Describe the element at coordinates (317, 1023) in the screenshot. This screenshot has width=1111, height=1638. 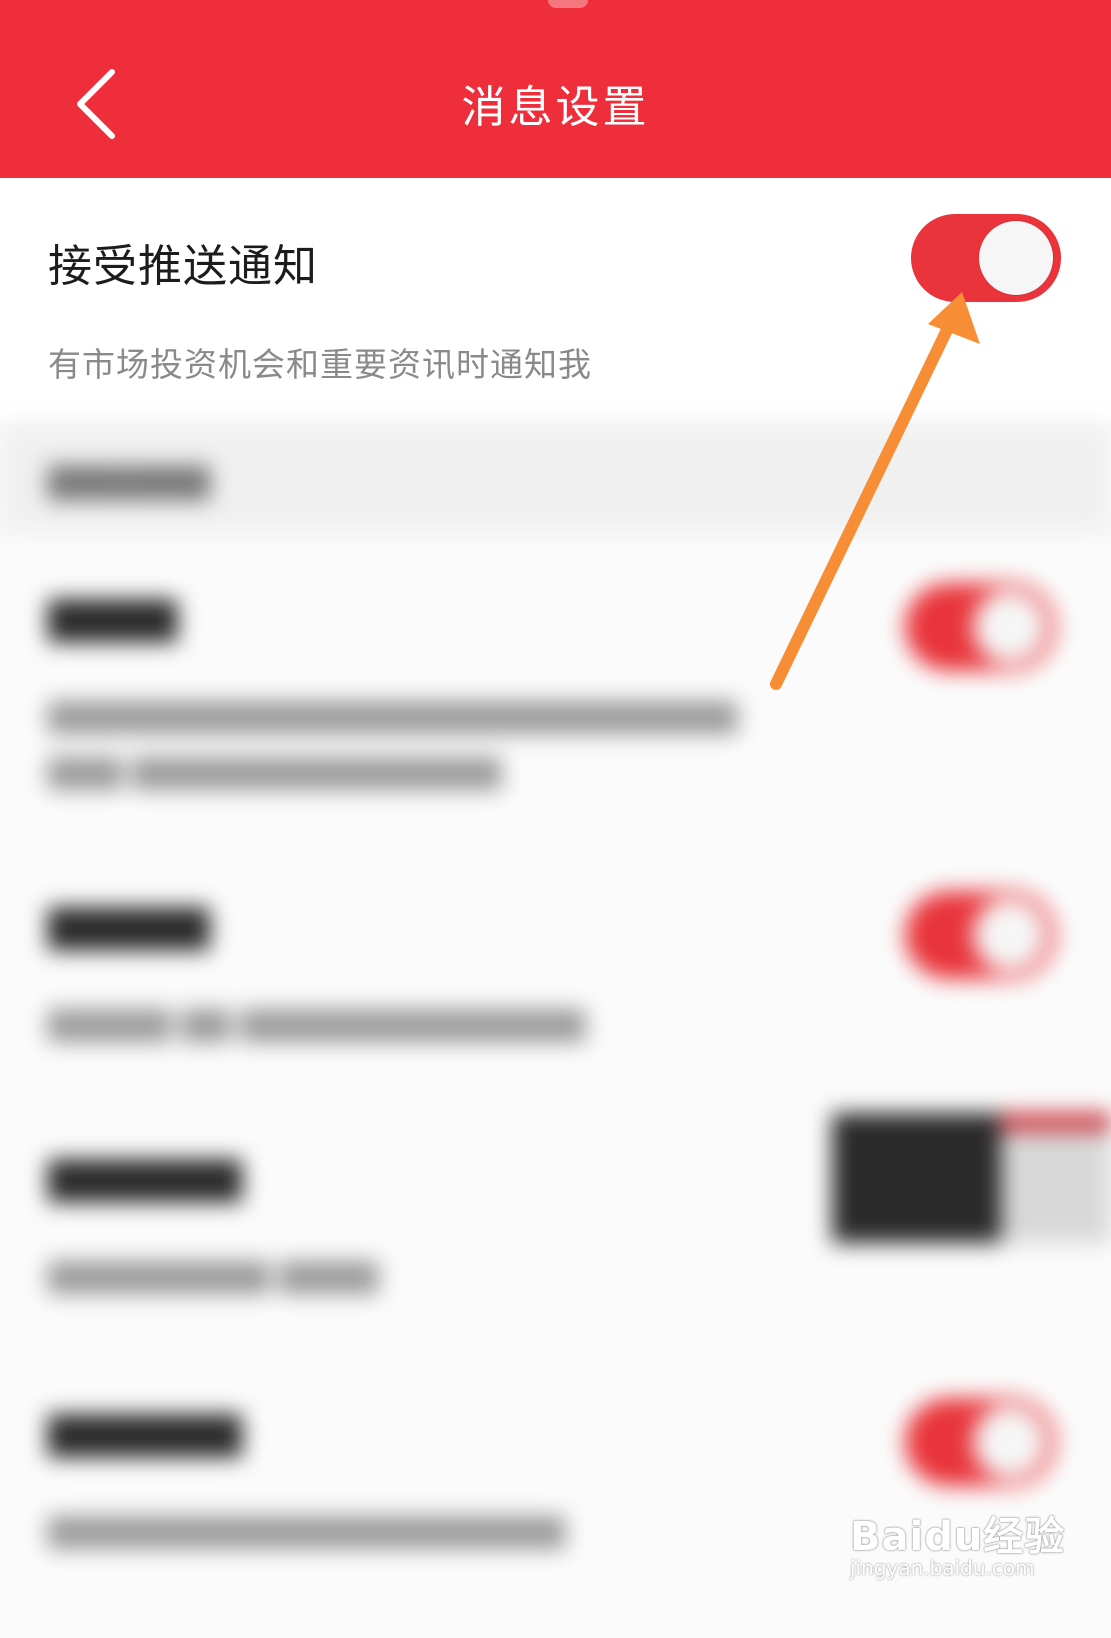
I see `setting-desc-placeholder: ▇▇▇▇▇ ▇▇ ▇▇▇▇▇▇▇▇▇▇▇▇▇▇` at that location.